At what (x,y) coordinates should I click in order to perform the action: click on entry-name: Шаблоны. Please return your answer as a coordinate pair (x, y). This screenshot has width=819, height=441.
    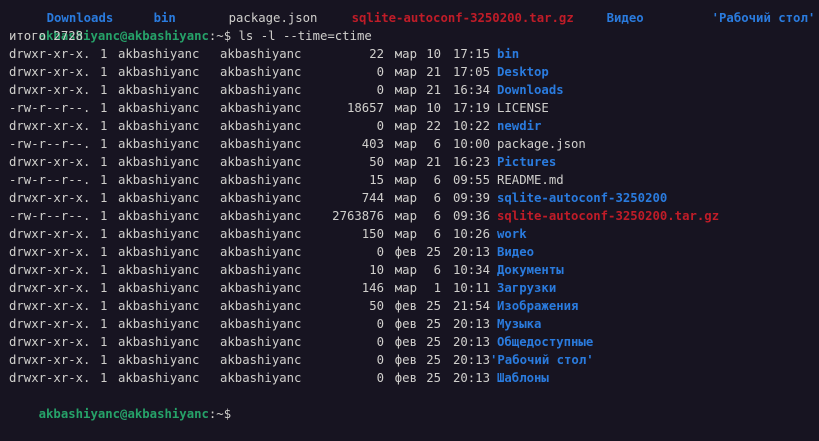
    Looking at the image, I should click on (523, 378).